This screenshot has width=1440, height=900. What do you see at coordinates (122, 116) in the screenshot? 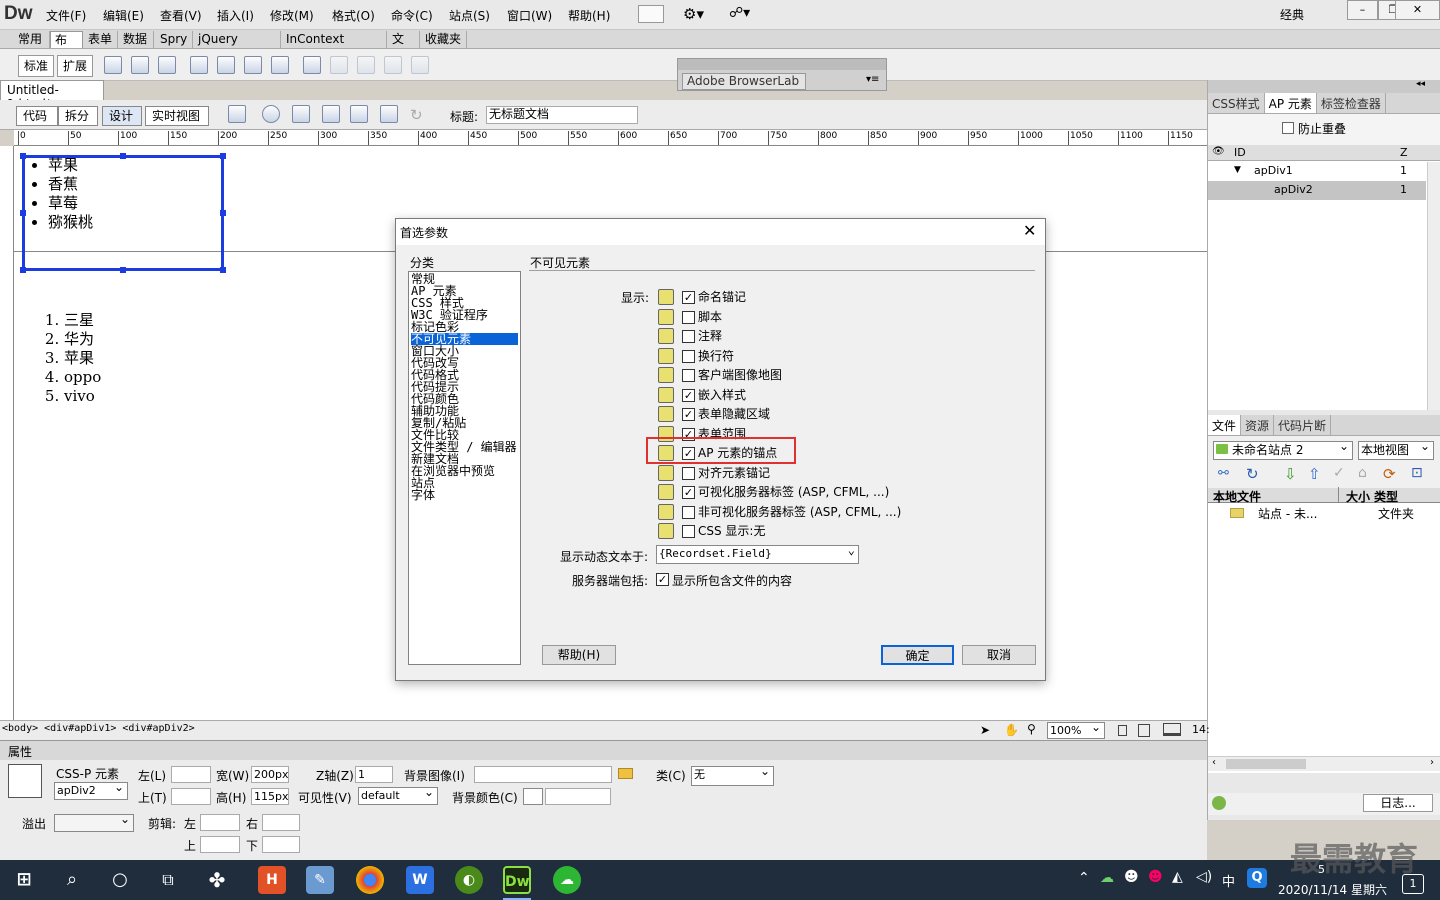
I see `view-button: 设计` at bounding box center [122, 116].